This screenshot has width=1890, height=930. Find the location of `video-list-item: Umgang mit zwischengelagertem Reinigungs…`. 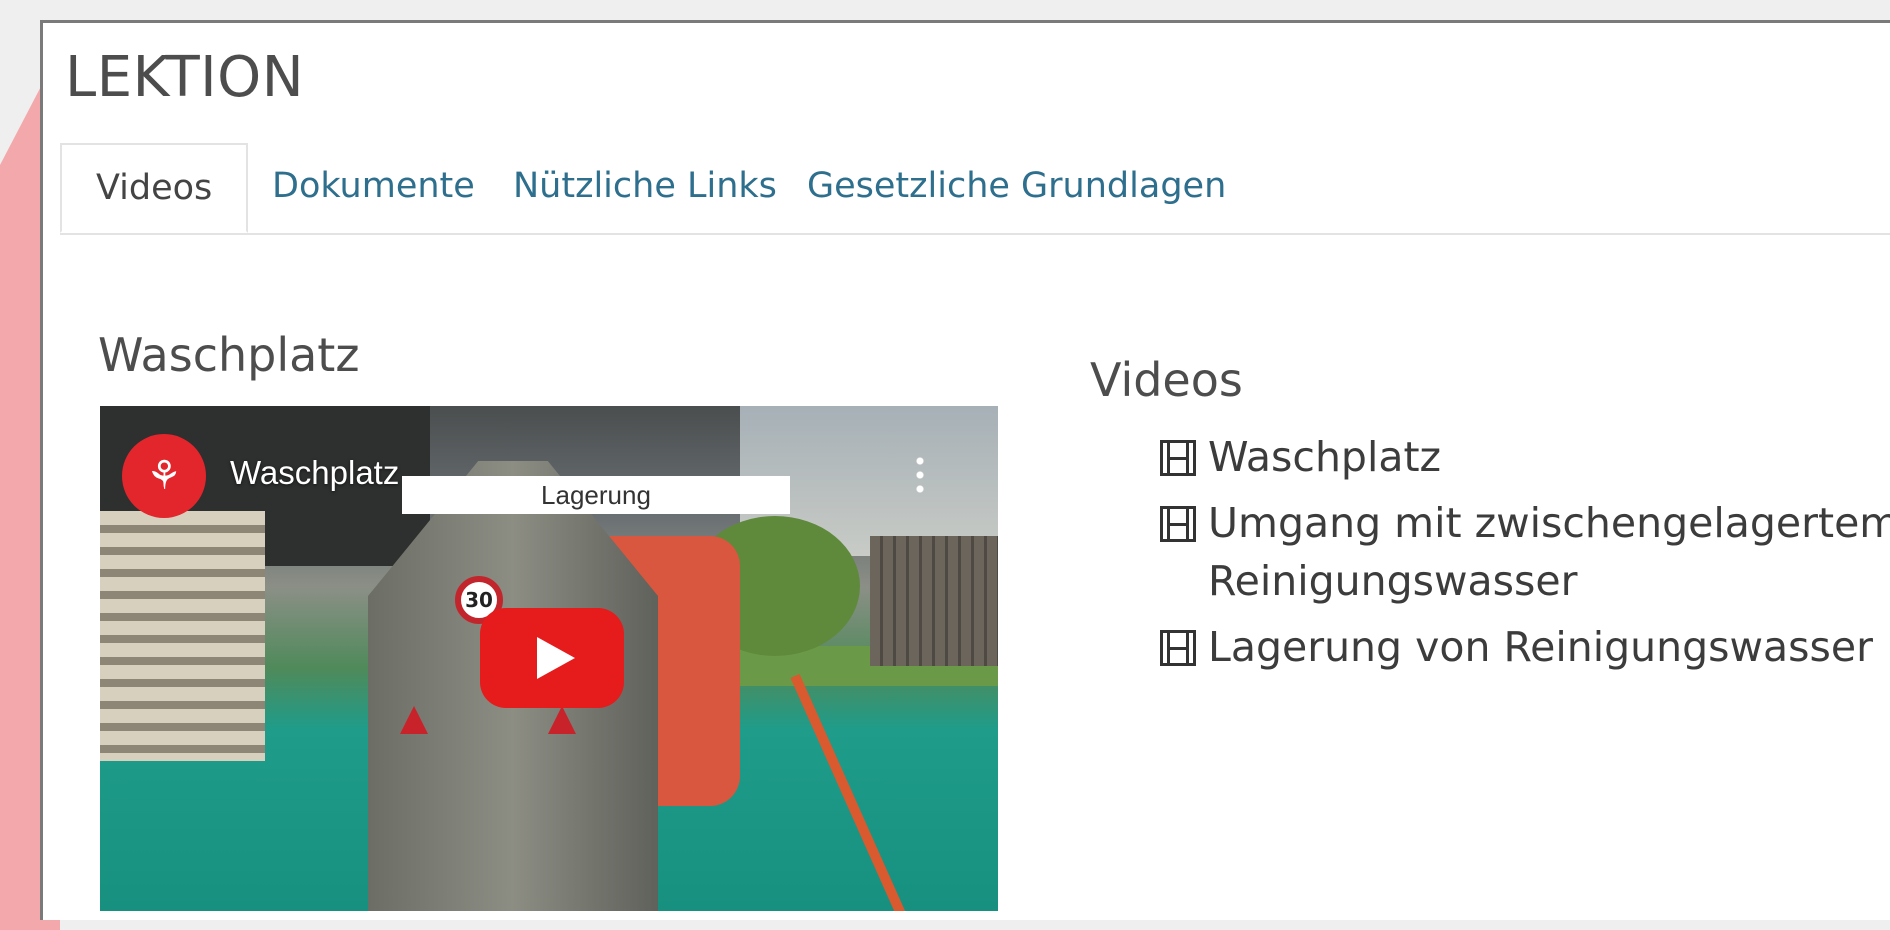

video-list-item: Umgang mit zwischengelagertem Reinigungs… is located at coordinates (1525, 552).